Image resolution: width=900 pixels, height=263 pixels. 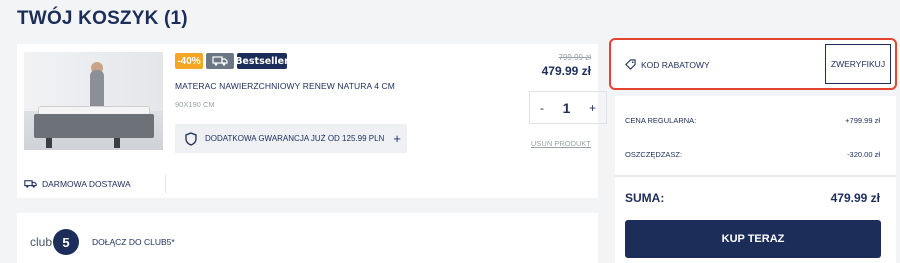 I want to click on savings-label: OSZCZĘDZASZ:, so click(x=654, y=154).